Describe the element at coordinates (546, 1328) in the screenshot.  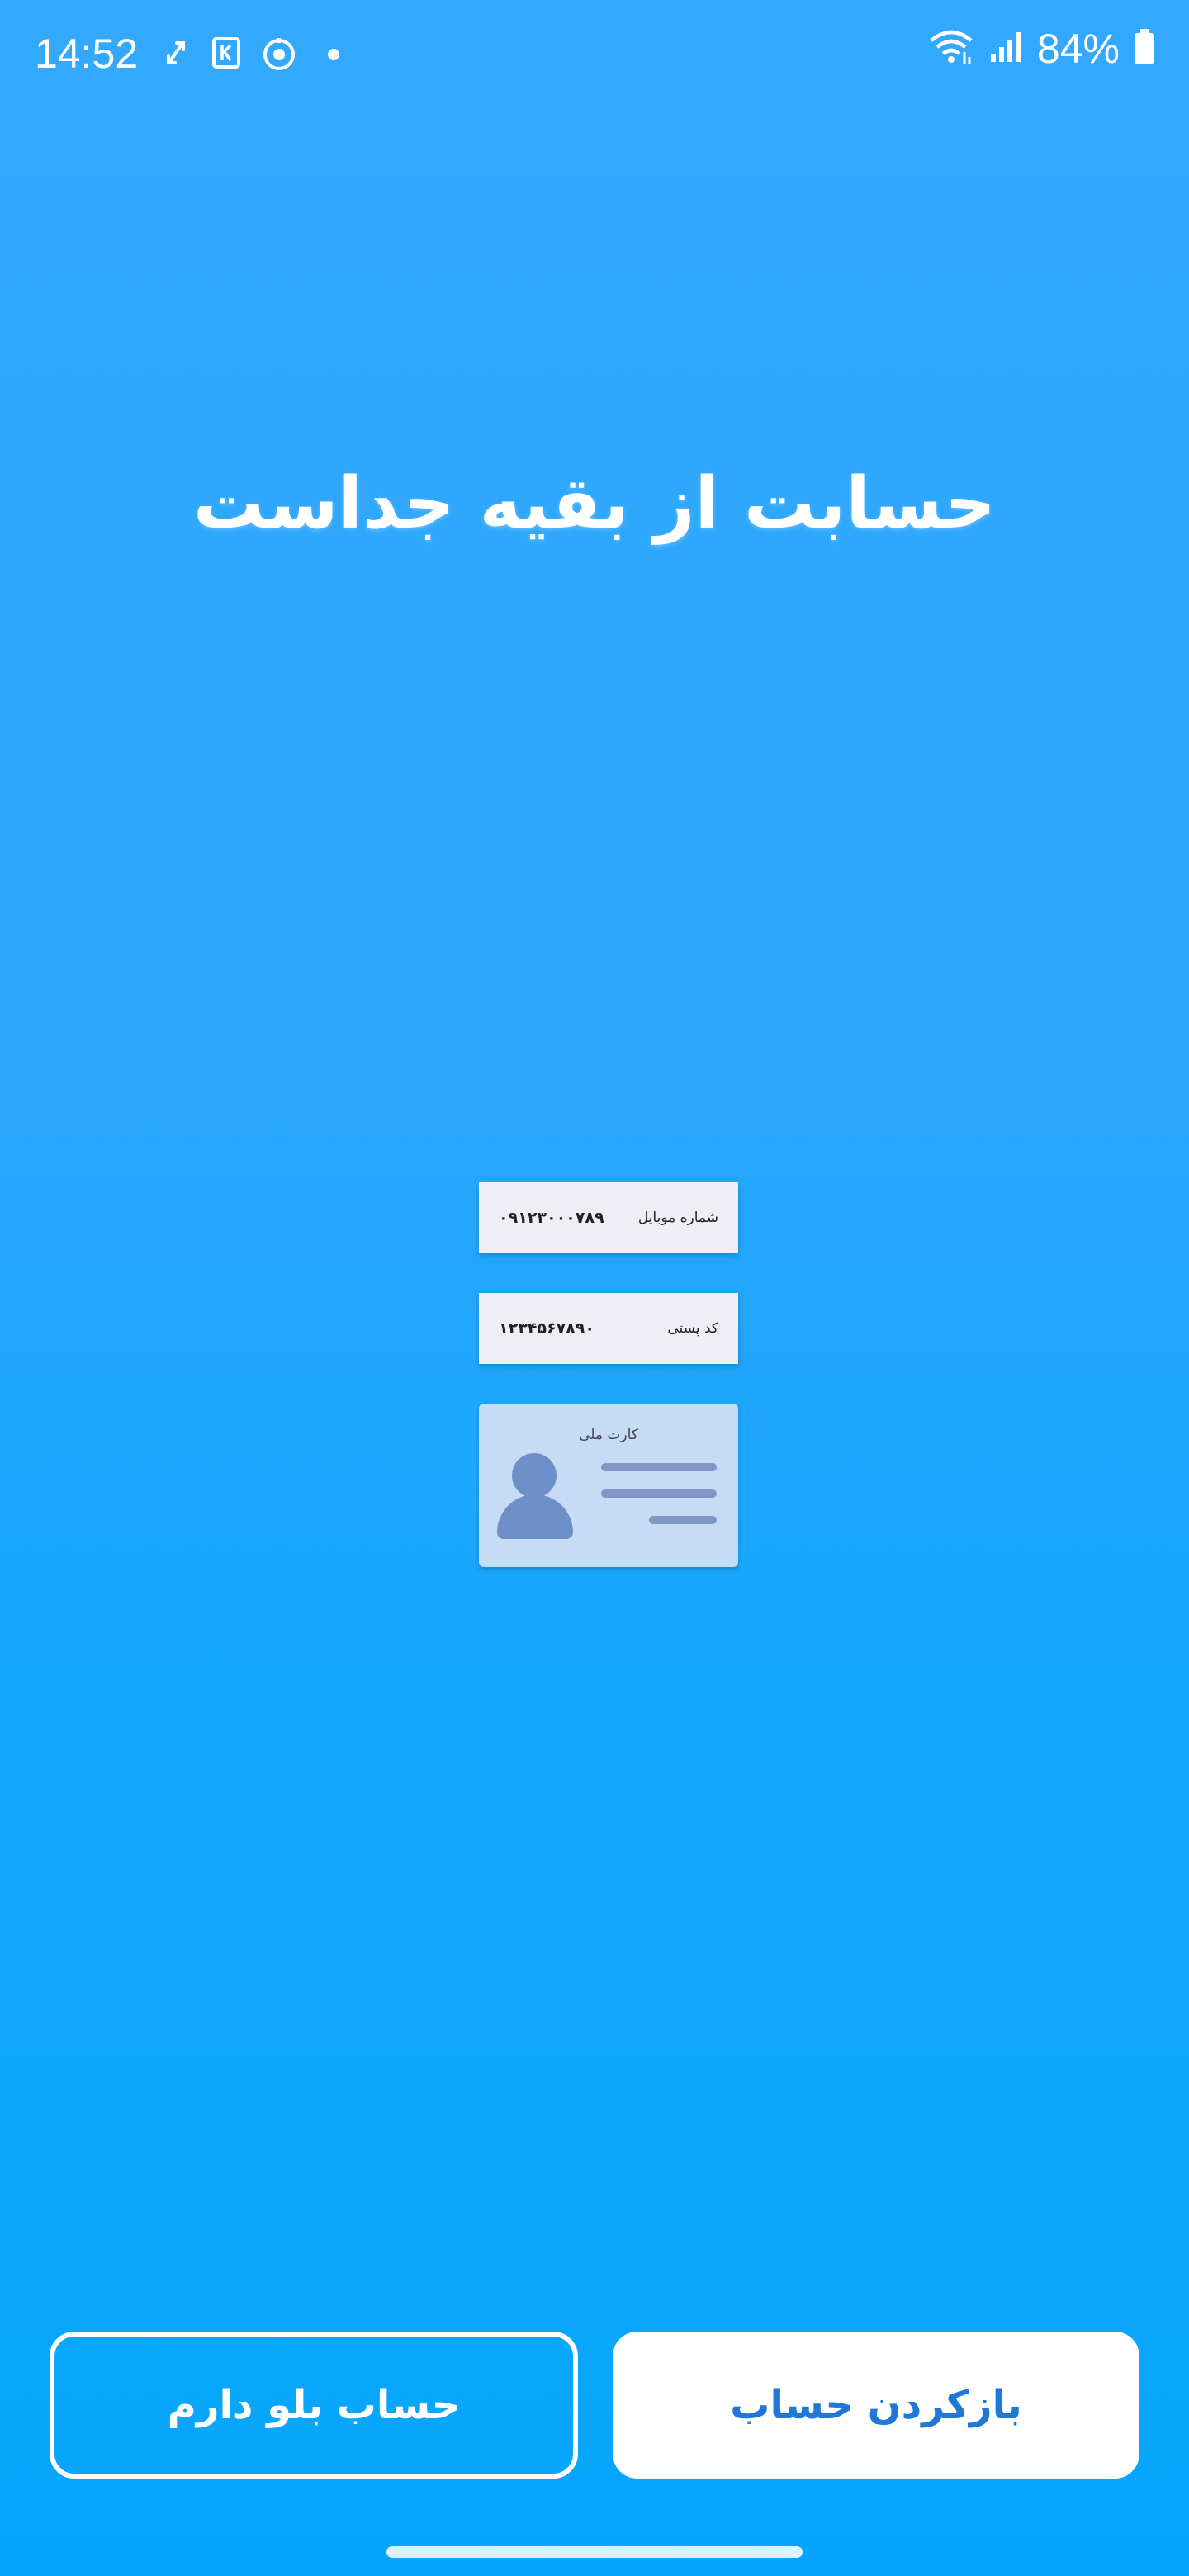
I see `postal-code-value: ۱۲۳۴۵۶۷۸۹۰` at that location.